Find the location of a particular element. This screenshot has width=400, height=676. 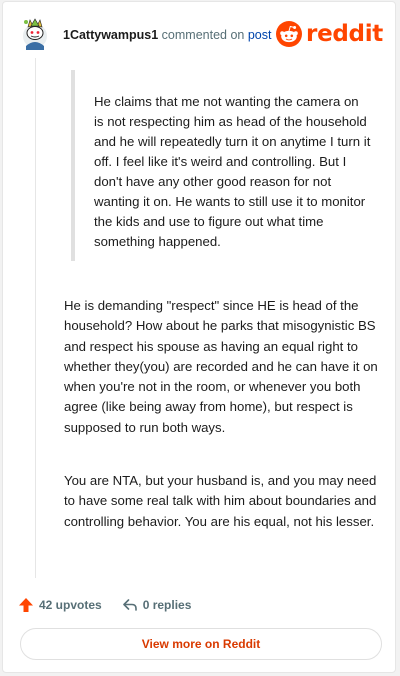

snoo-avatar-icon is located at coordinates (35, 33).